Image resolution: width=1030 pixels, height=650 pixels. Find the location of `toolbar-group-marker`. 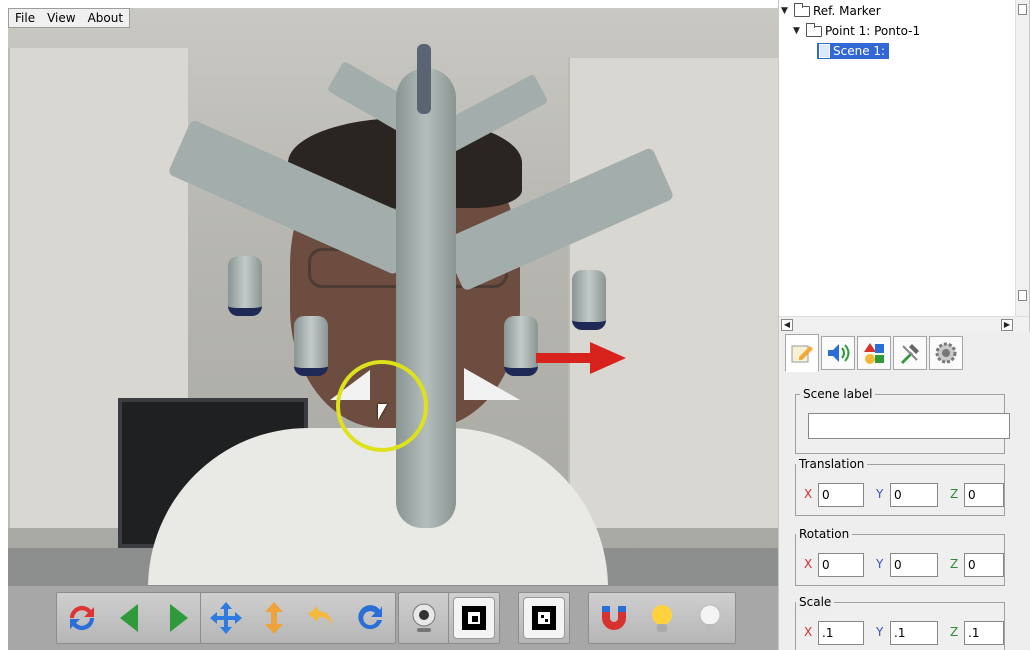

toolbar-group-marker is located at coordinates (474, 618).